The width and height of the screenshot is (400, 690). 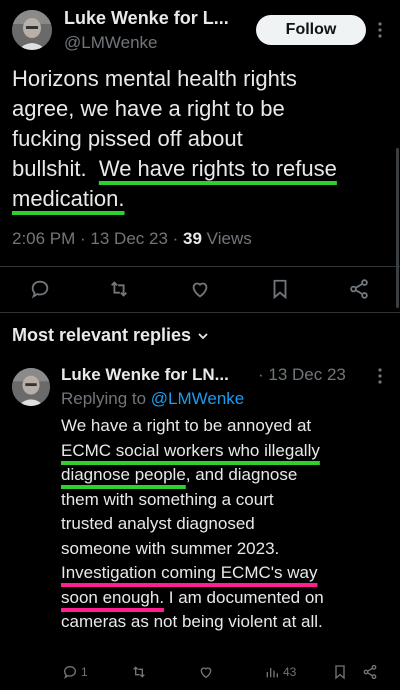 I want to click on post-text-line: agree, we have a right to be, so click(x=148, y=108).